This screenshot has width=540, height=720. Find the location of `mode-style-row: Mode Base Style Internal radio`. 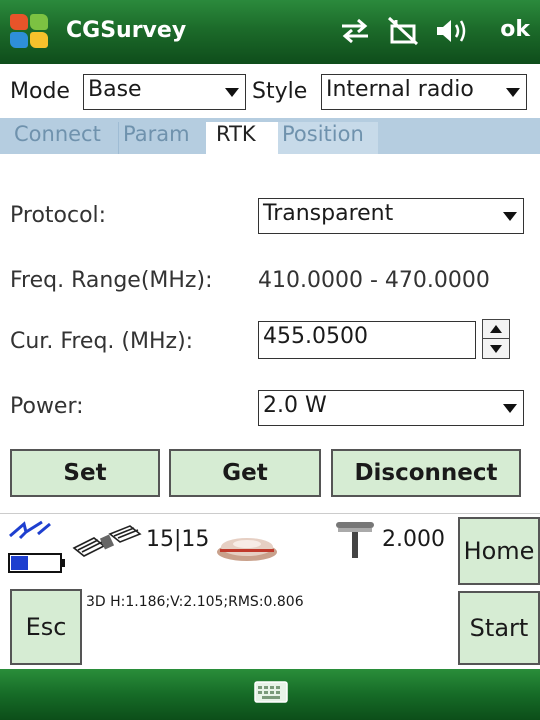

mode-style-row: Mode Base Style Internal radio is located at coordinates (270, 91).